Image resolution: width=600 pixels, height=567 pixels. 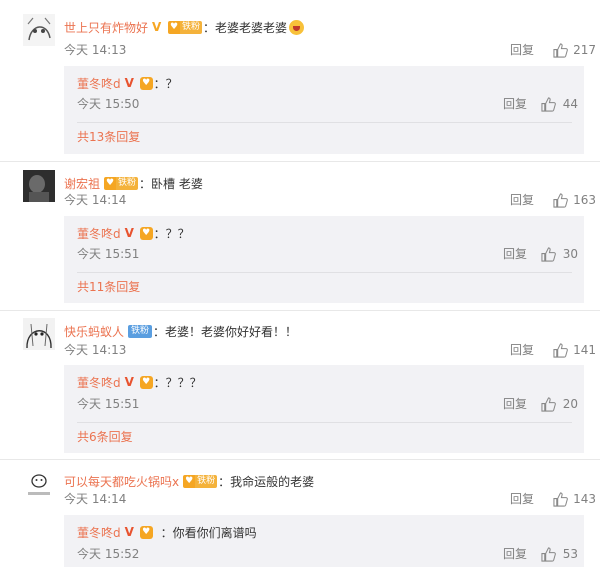 I want to click on like-count: 141, so click(x=584, y=350).